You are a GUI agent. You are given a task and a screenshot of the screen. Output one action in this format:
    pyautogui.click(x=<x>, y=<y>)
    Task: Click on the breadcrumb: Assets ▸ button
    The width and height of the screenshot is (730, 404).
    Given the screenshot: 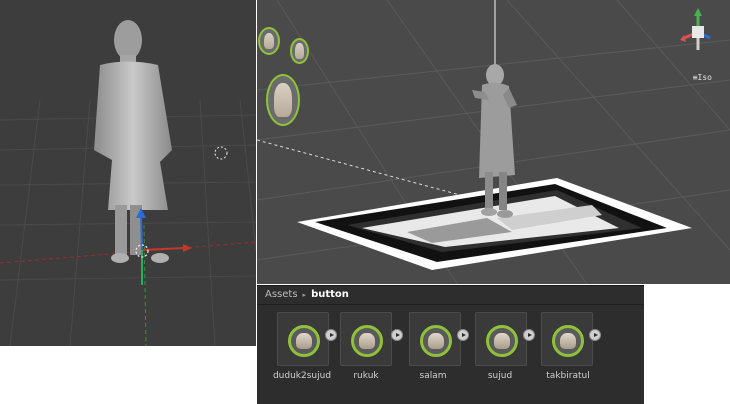 What is the action you would take?
    pyautogui.click(x=307, y=294)
    